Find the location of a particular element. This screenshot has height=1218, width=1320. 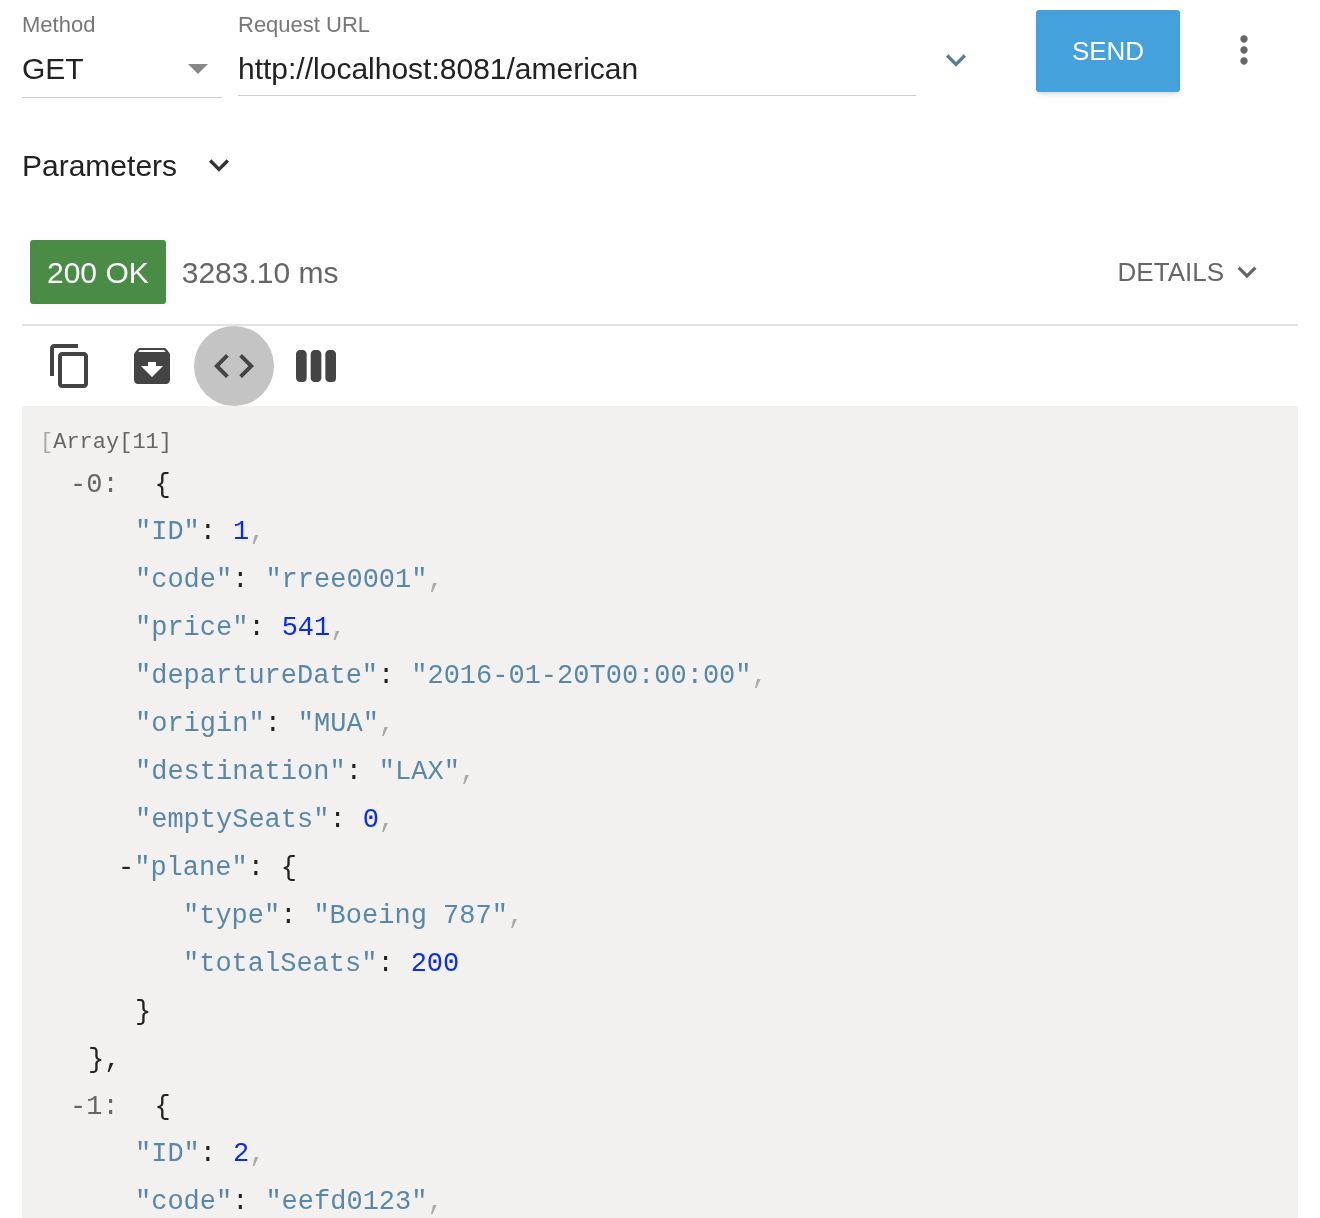

url-label: Request URL is located at coordinates (305, 25).